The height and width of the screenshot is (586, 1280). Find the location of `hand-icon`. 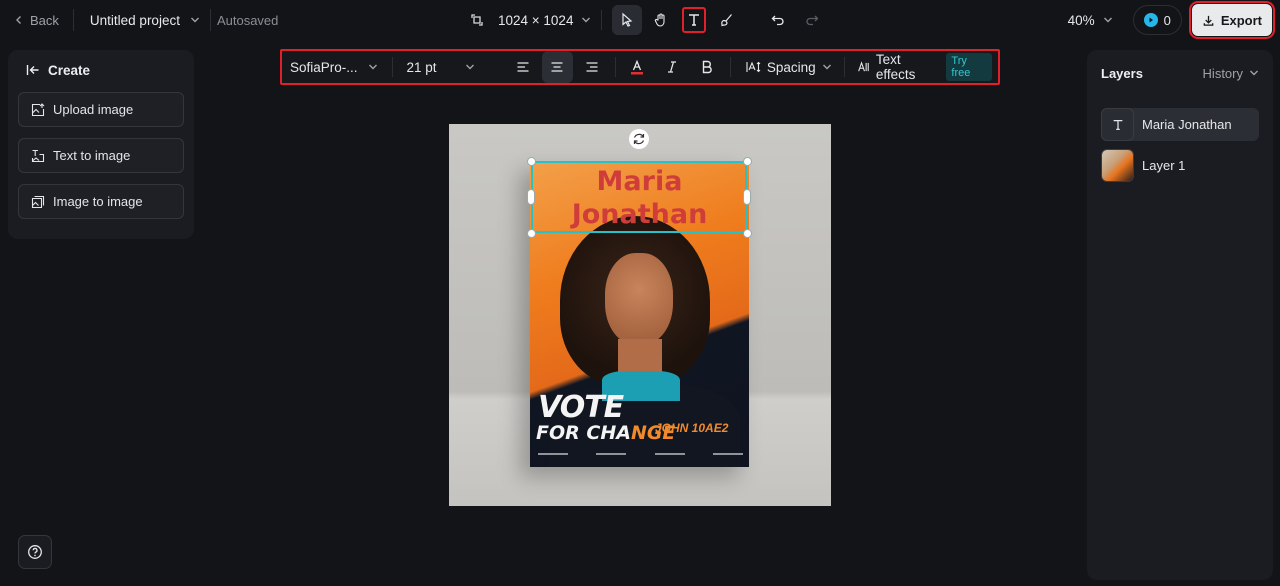

hand-icon is located at coordinates (660, 20).